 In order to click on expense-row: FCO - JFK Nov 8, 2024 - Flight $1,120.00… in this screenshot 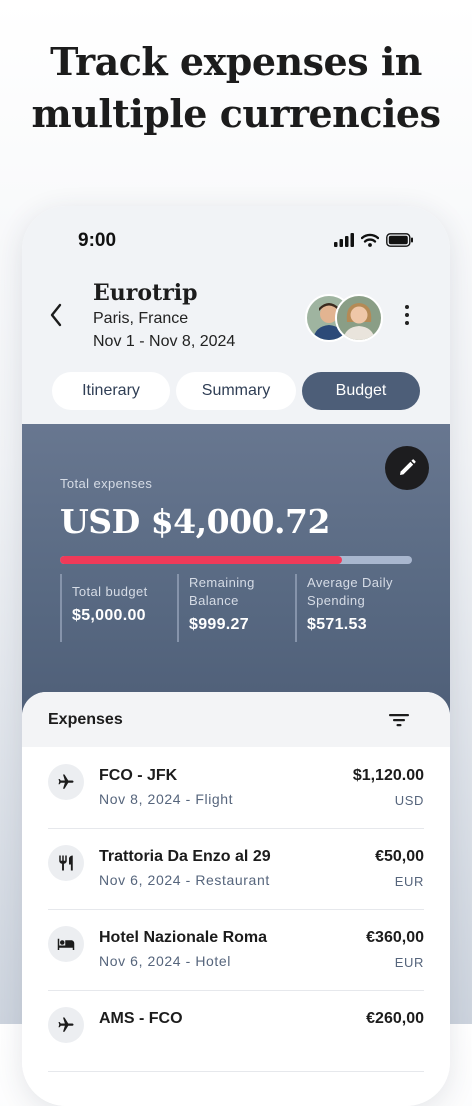, I will do `click(236, 788)`.